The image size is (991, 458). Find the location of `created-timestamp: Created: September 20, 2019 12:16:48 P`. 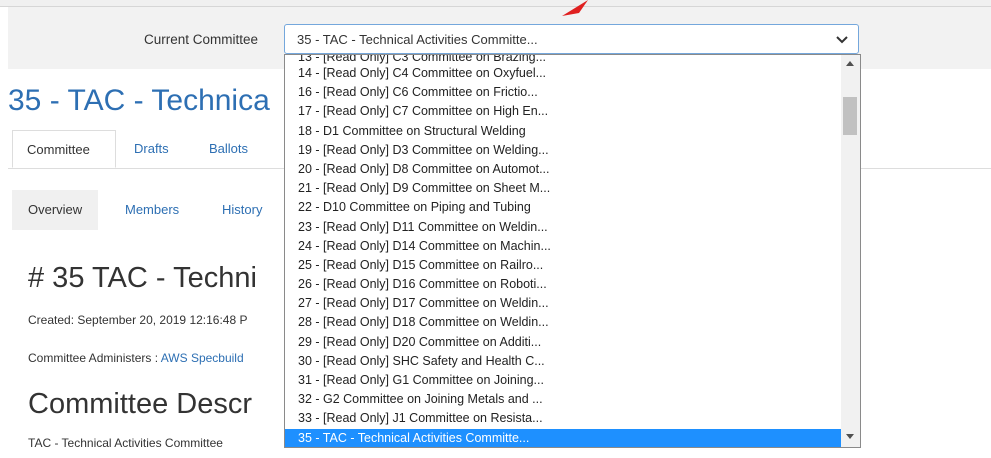

created-timestamp: Created: September 20, 2019 12:16:48 P is located at coordinates (138, 320).